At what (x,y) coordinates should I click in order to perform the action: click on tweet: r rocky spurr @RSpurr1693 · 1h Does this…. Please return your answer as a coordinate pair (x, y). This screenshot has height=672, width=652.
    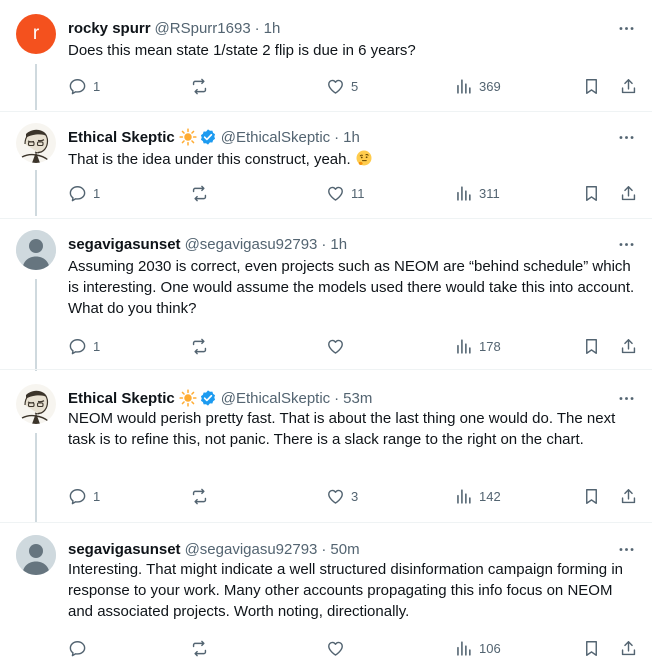
    Looking at the image, I should click on (326, 64).